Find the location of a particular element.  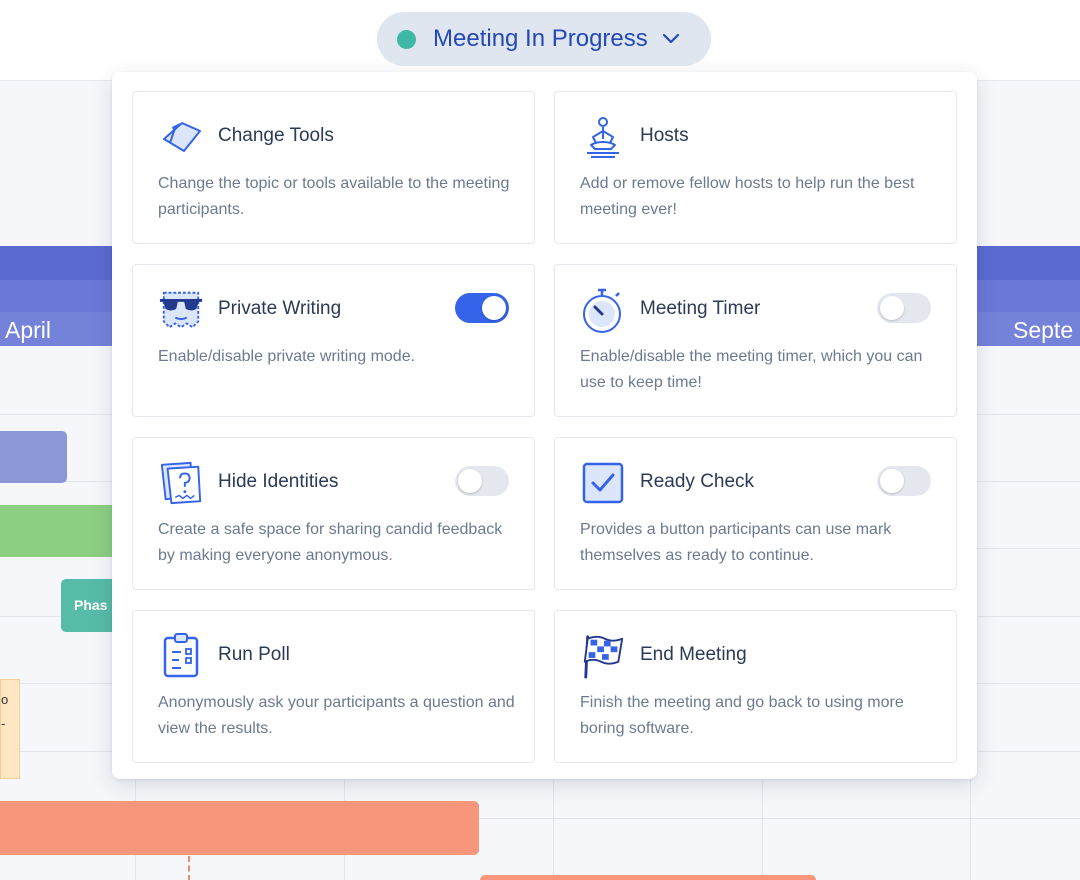

hosts-meditation-icon is located at coordinates (603, 137).